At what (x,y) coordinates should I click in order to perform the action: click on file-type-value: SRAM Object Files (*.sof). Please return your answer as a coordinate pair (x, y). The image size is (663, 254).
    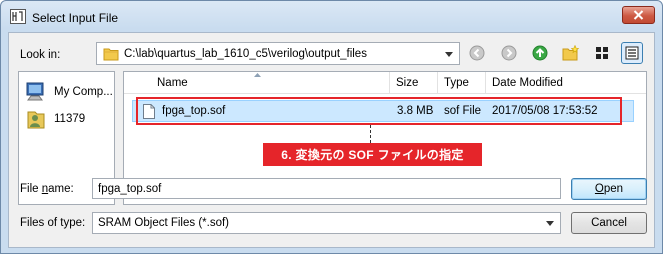
    Looking at the image, I should click on (163, 223).